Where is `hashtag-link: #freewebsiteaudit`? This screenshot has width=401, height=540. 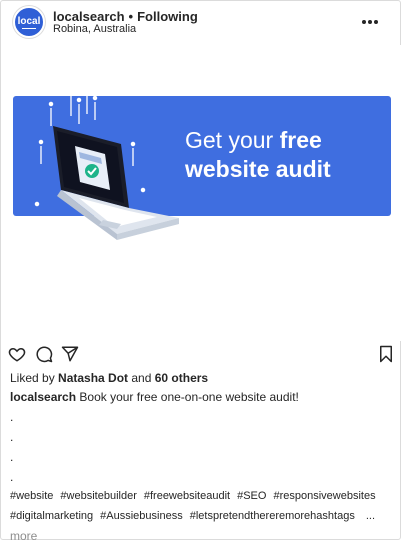 hashtag-link: #freewebsiteaudit is located at coordinates (187, 496).